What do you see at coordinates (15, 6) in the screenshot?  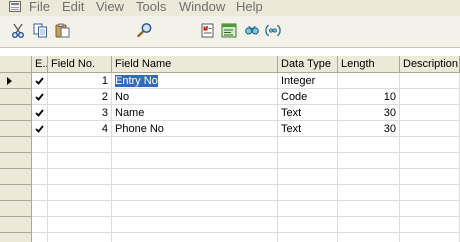 I see `system-menu-icon` at bounding box center [15, 6].